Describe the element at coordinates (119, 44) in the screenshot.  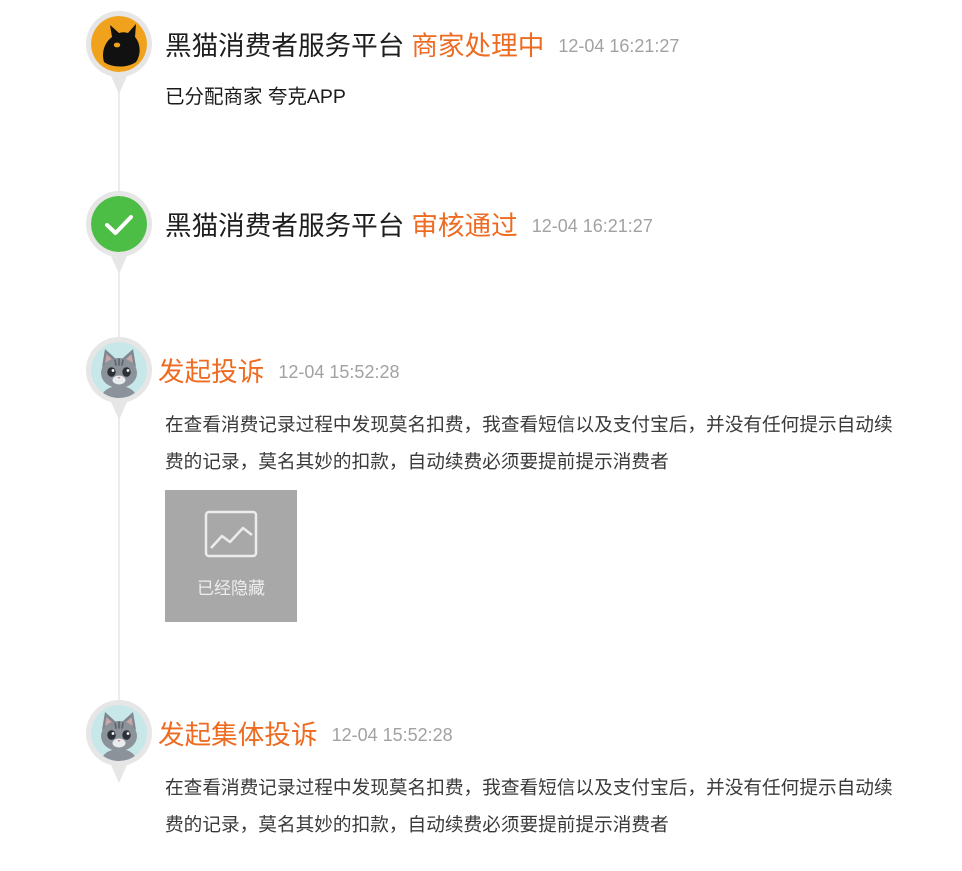
I see `black-cat-logo` at that location.